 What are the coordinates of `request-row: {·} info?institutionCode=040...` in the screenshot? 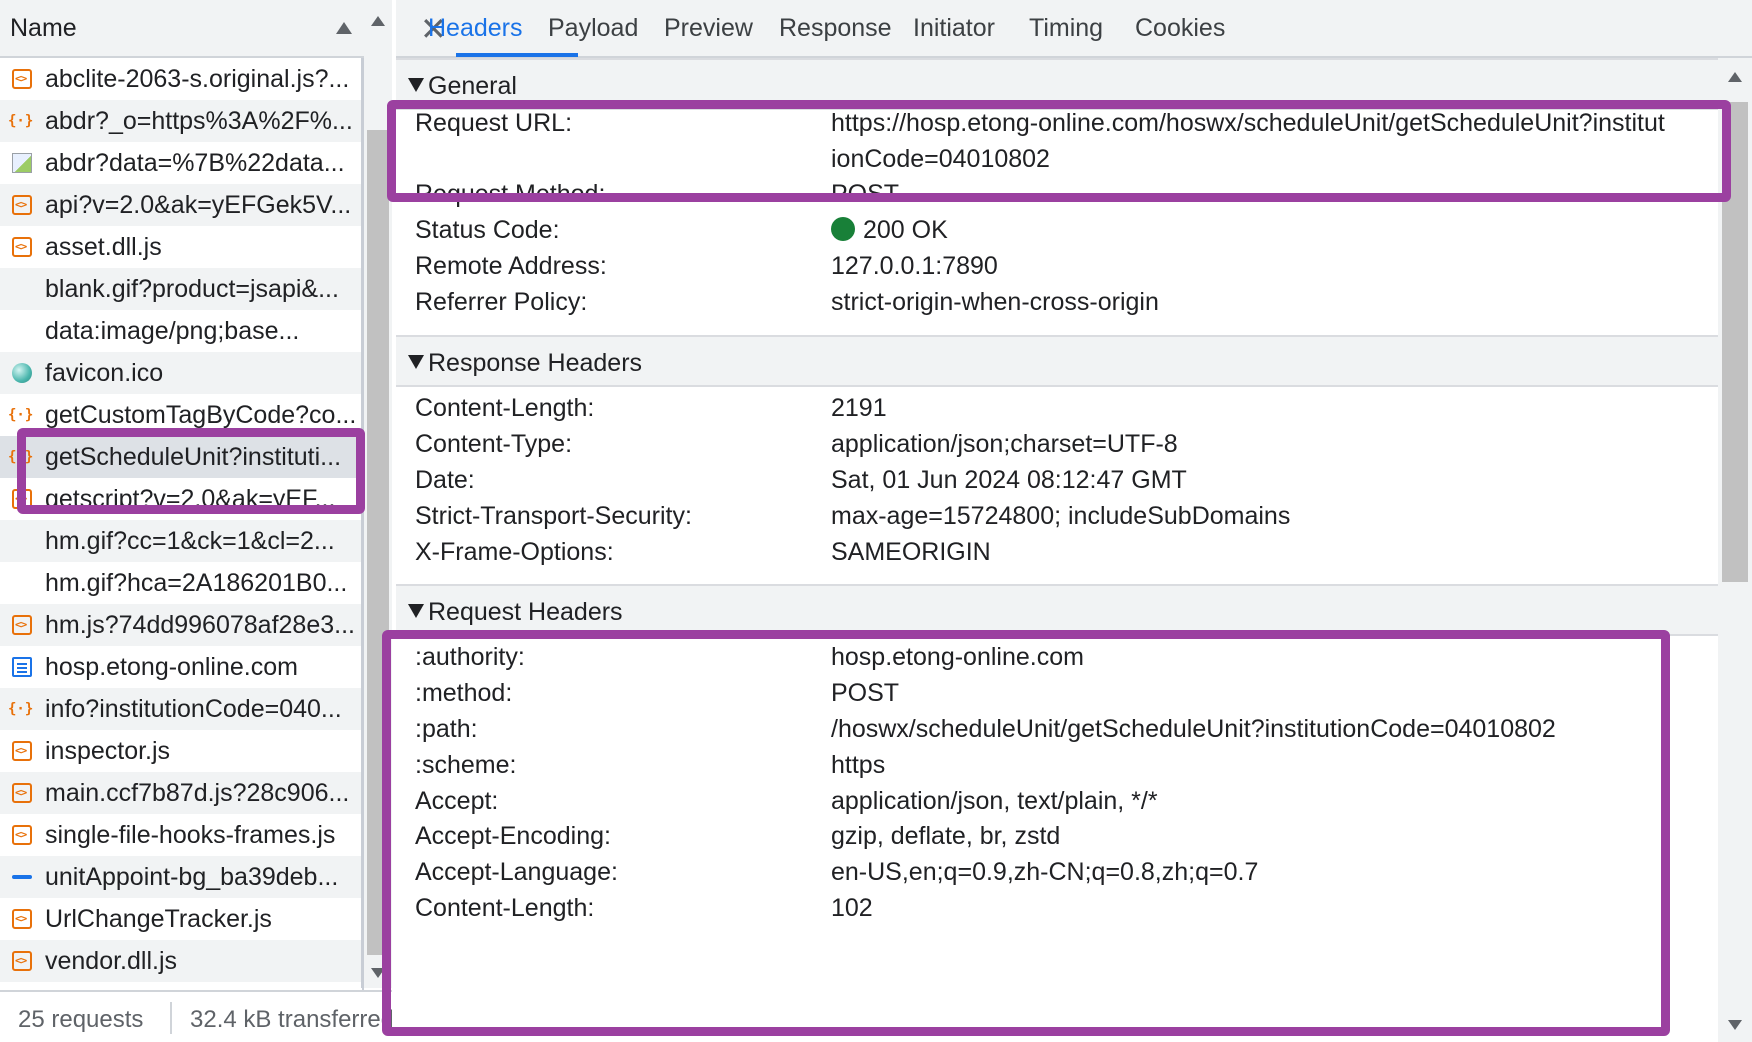 It's located at (180, 709).